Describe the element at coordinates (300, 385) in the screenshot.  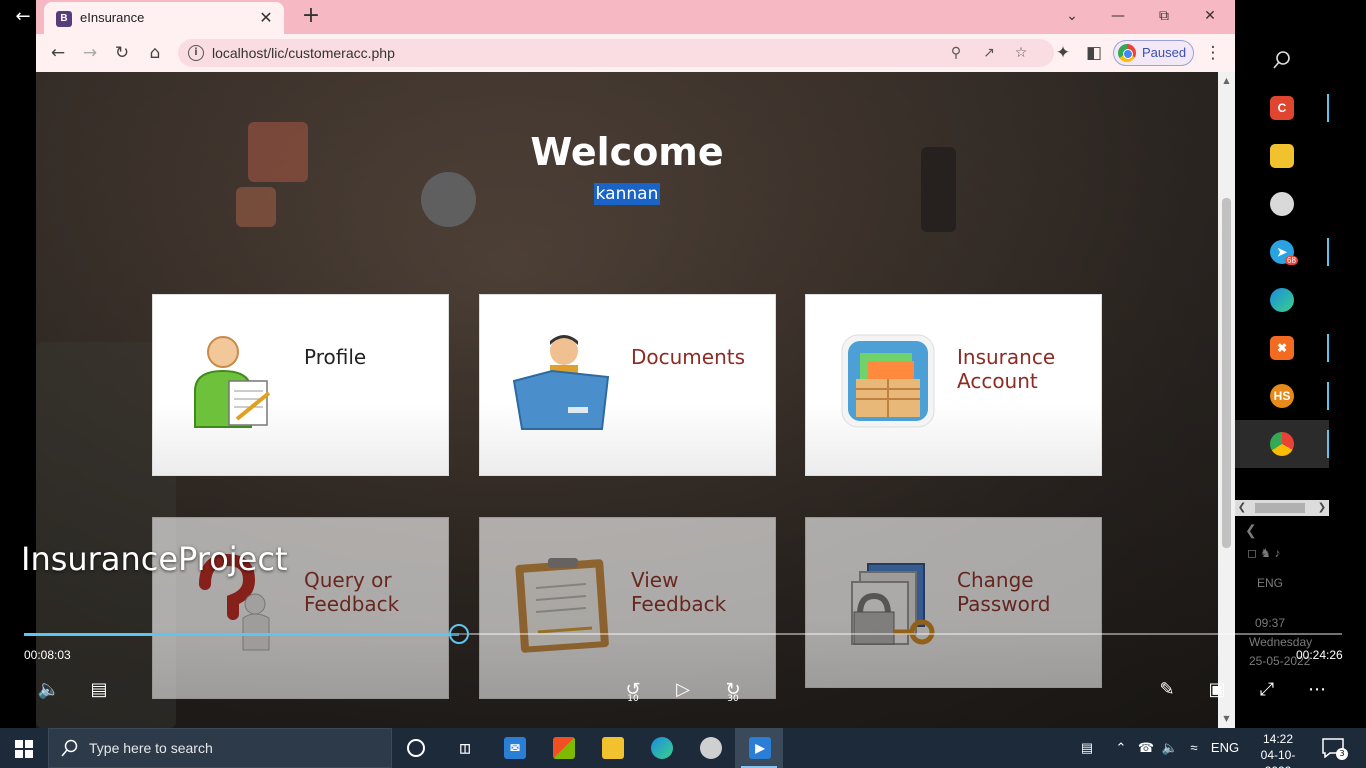
I see `card-profile: Profile` at that location.